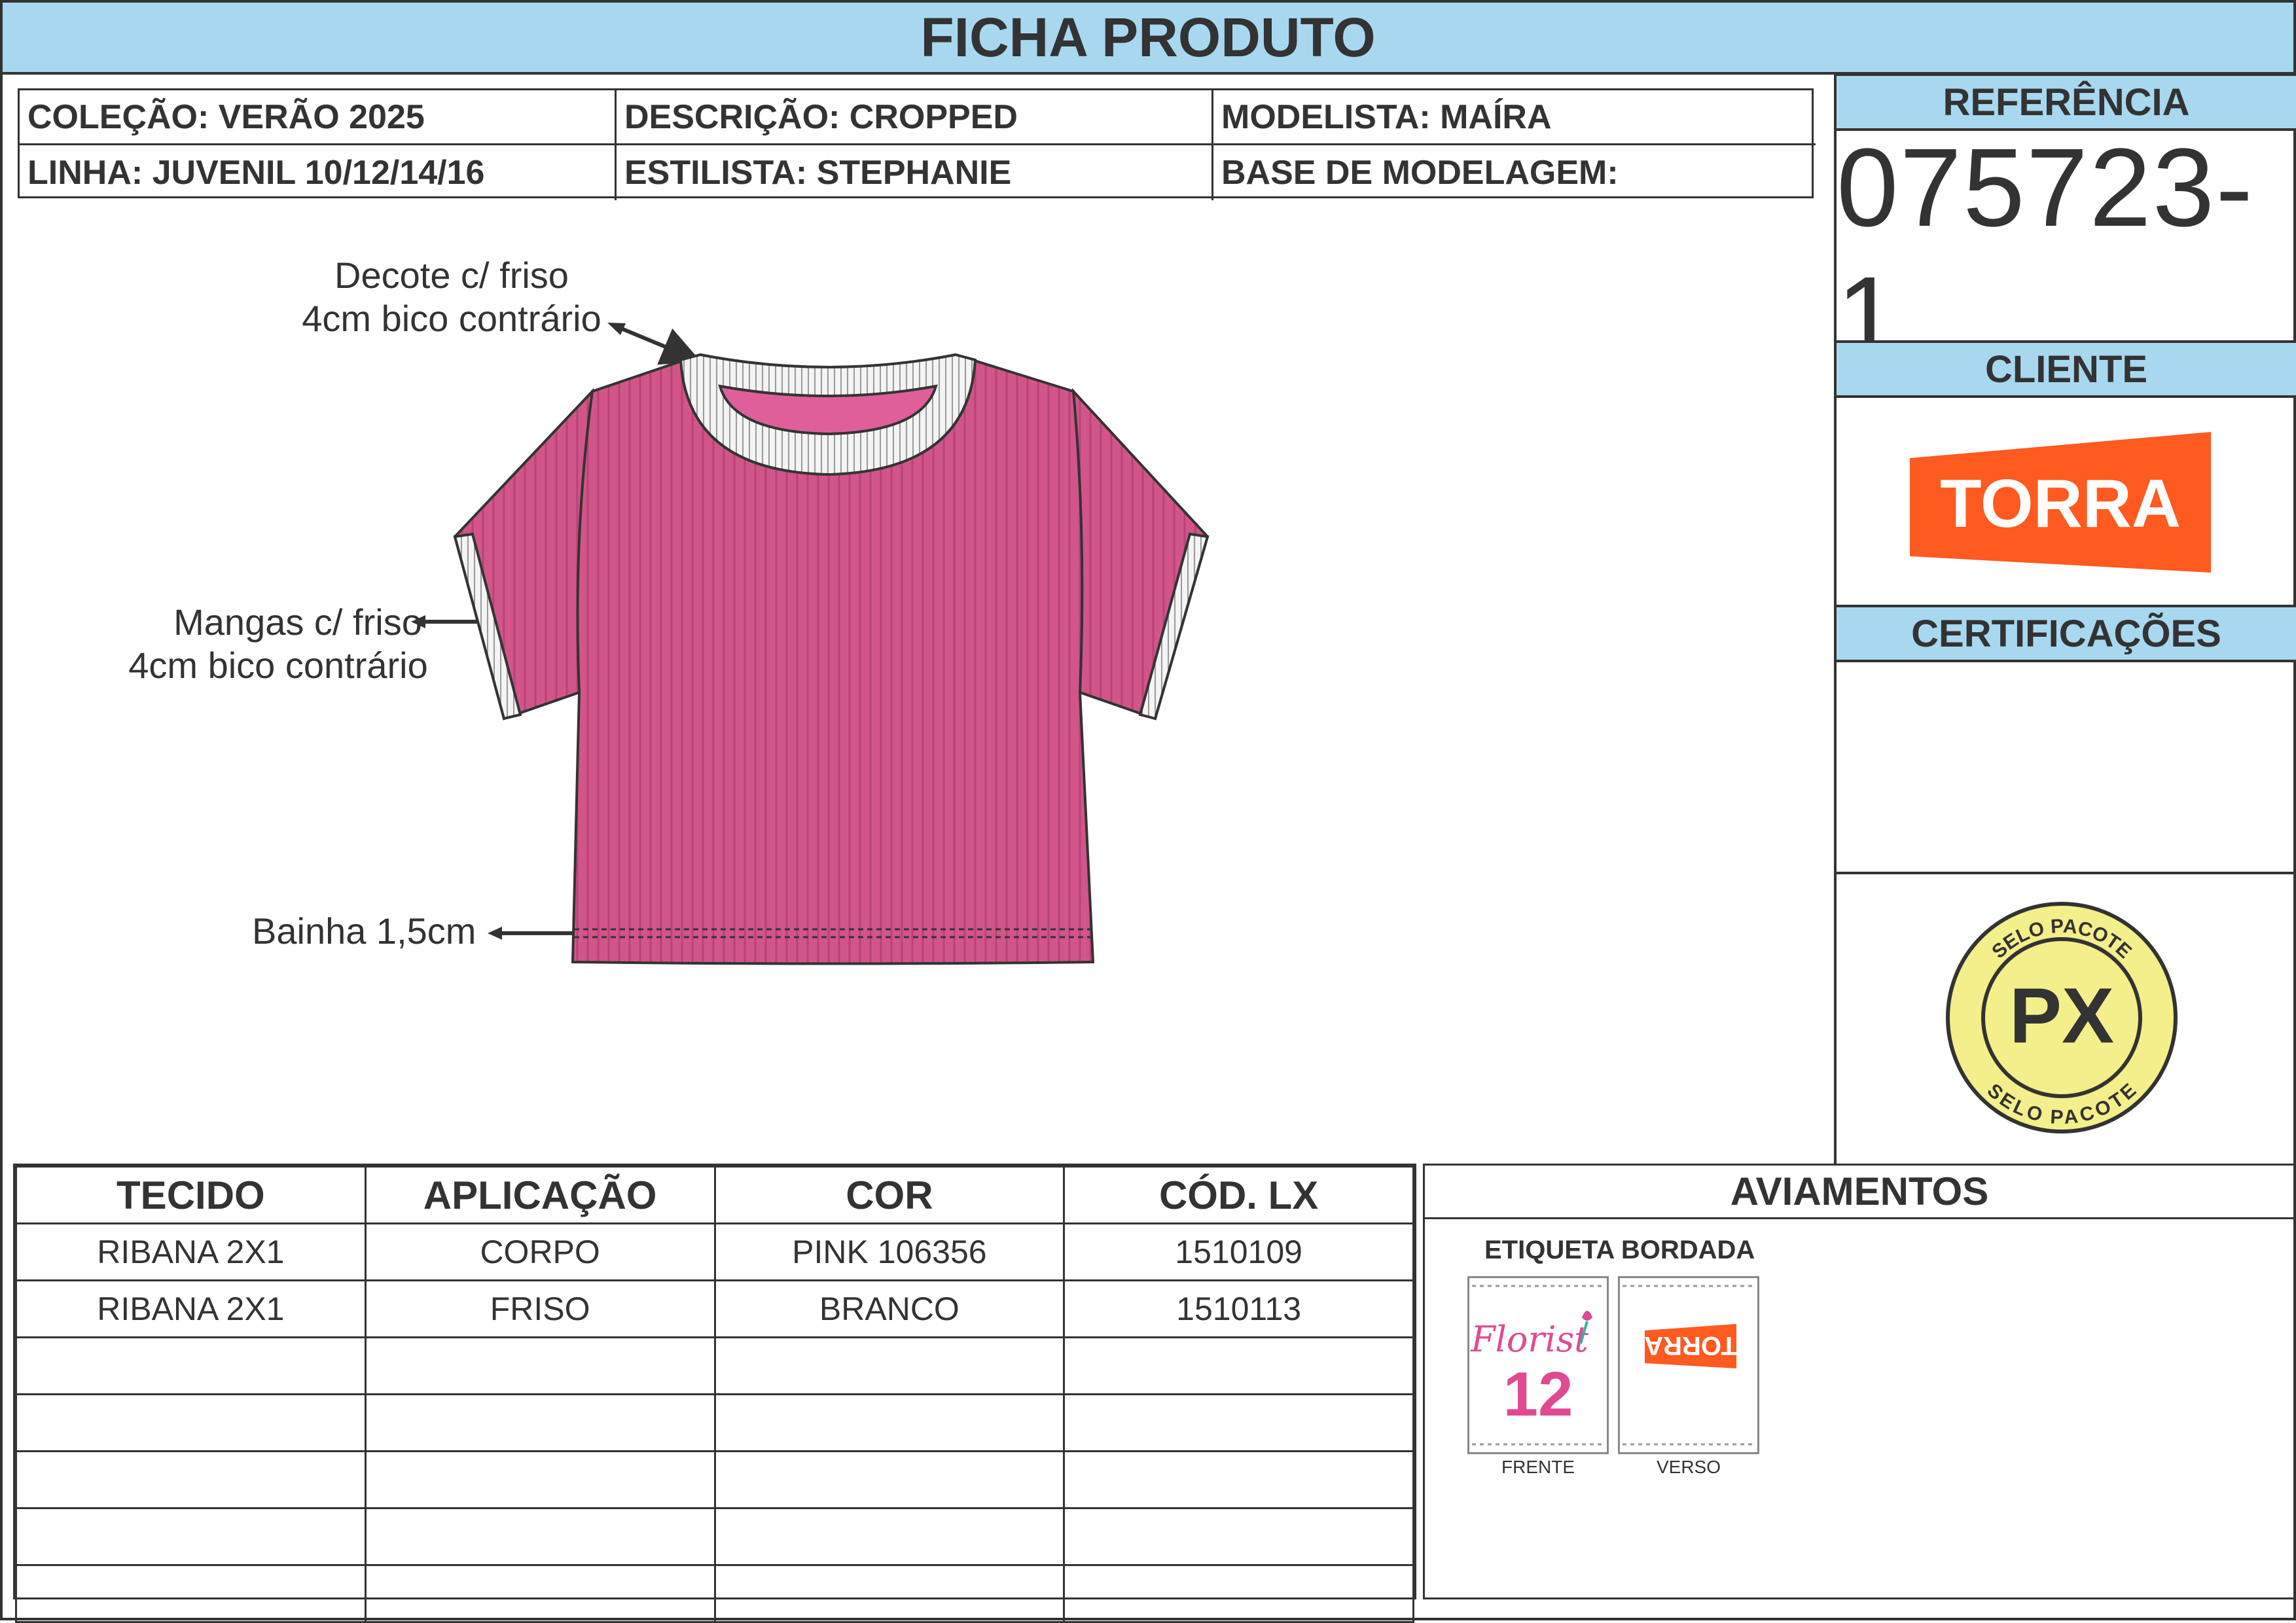 Image resolution: width=2296 pixels, height=1623 pixels. I want to click on fabric-table-header: TECIDO APLICAÇÃO COR CÓD. LX, so click(714, 1195).